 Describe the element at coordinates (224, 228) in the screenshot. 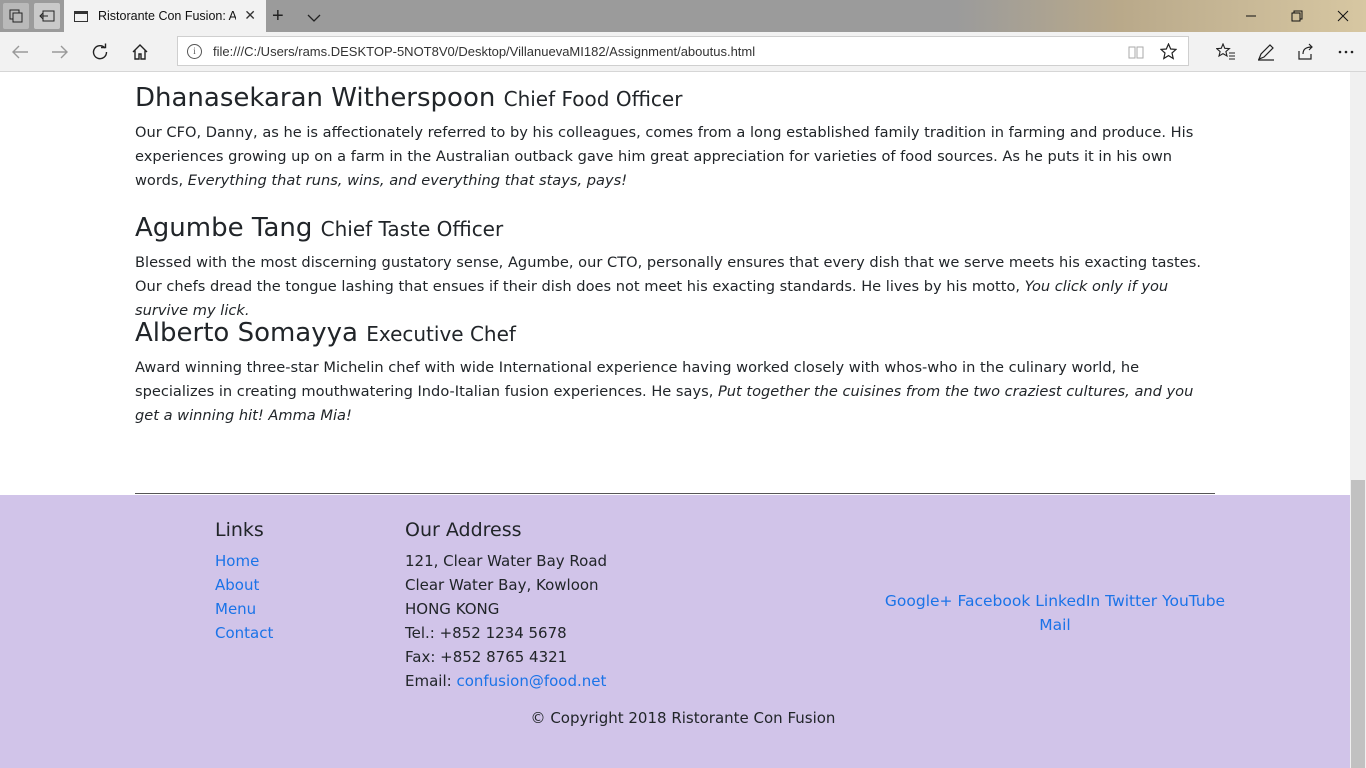

I see `leader-name: Agumbe Tang` at that location.